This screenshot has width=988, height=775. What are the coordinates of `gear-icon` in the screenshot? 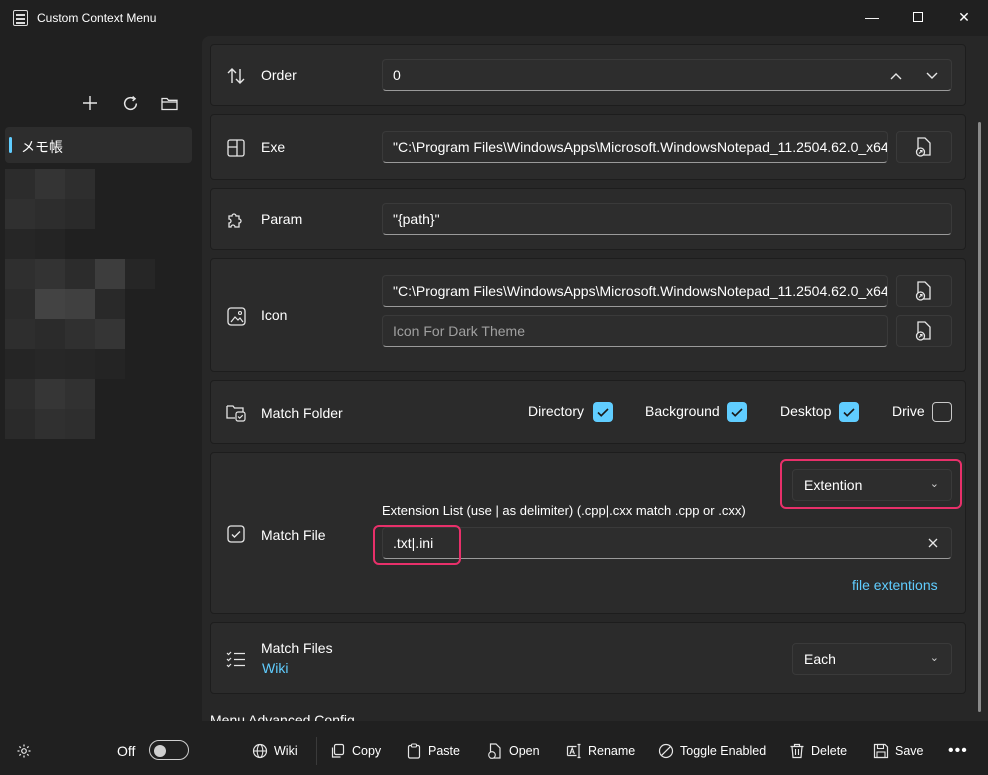 It's located at (24, 751).